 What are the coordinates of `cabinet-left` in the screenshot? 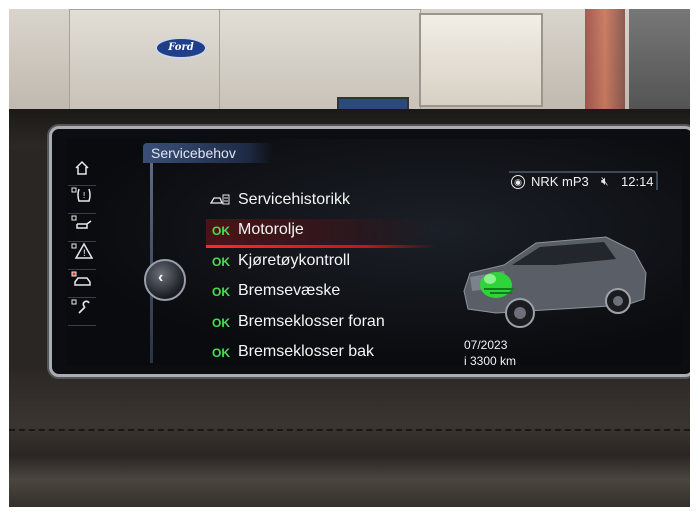 It's located at (145, 60).